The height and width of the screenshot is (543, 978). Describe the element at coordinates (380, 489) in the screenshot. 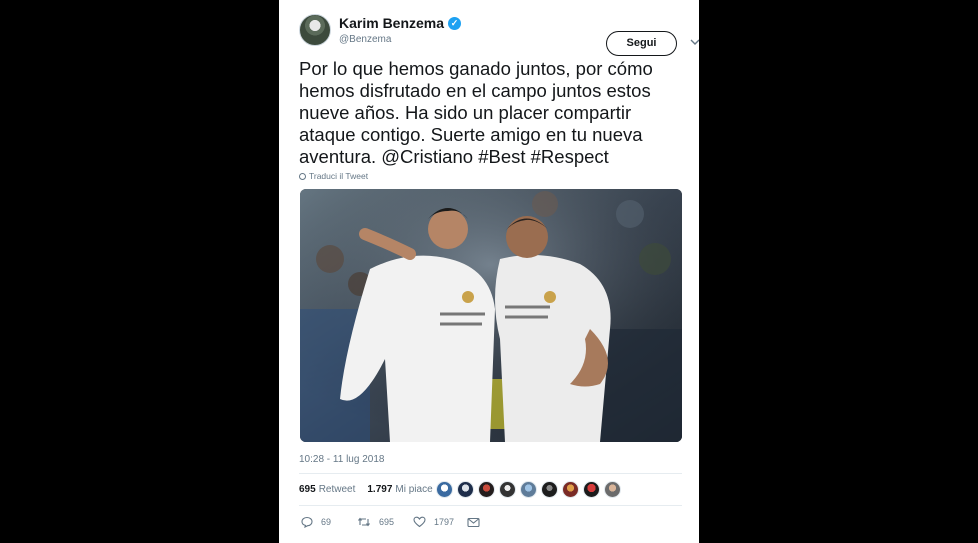

I see `like-stat-count: 1.797` at that location.